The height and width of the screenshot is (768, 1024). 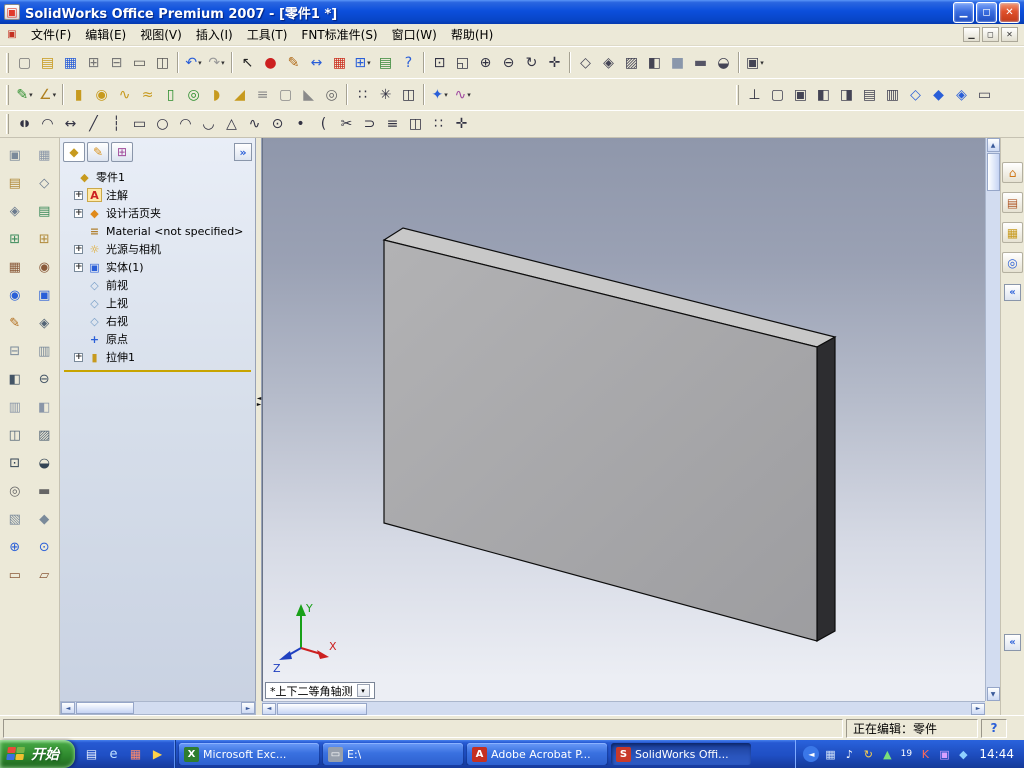 I want to click on circular-pattern-button: ✳, so click(x=385, y=94).